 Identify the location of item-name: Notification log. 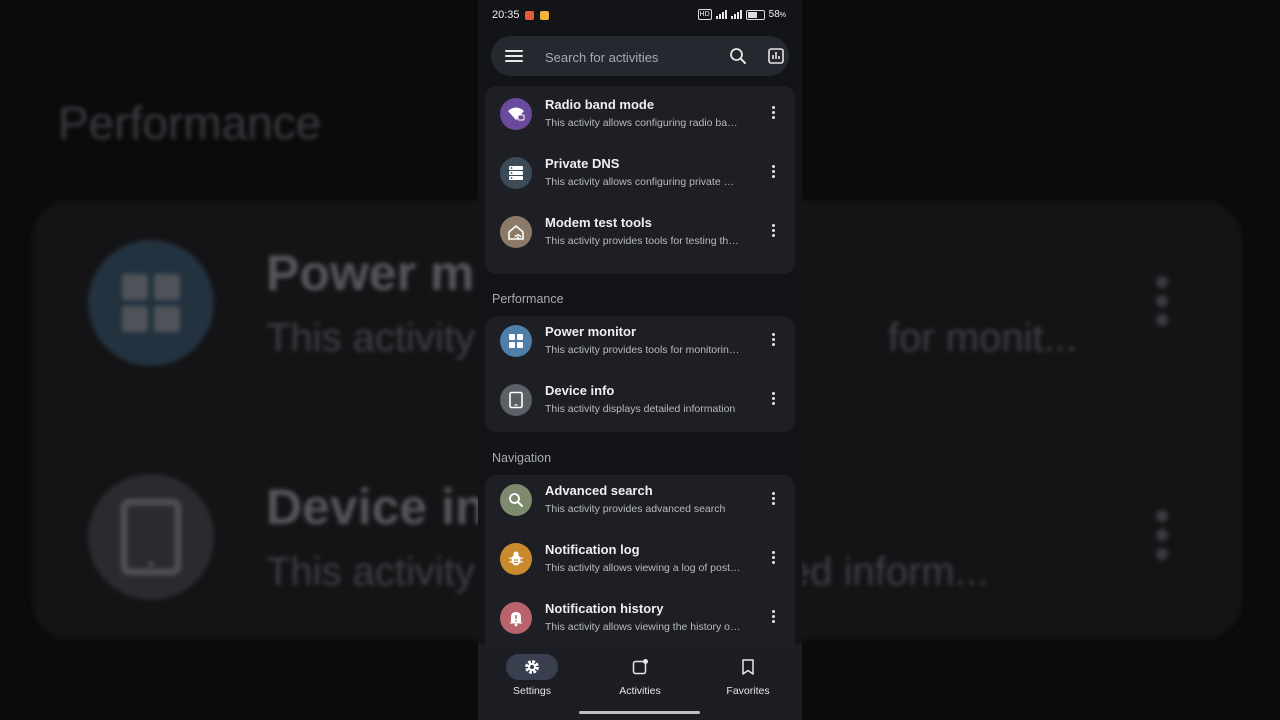
(592, 549).